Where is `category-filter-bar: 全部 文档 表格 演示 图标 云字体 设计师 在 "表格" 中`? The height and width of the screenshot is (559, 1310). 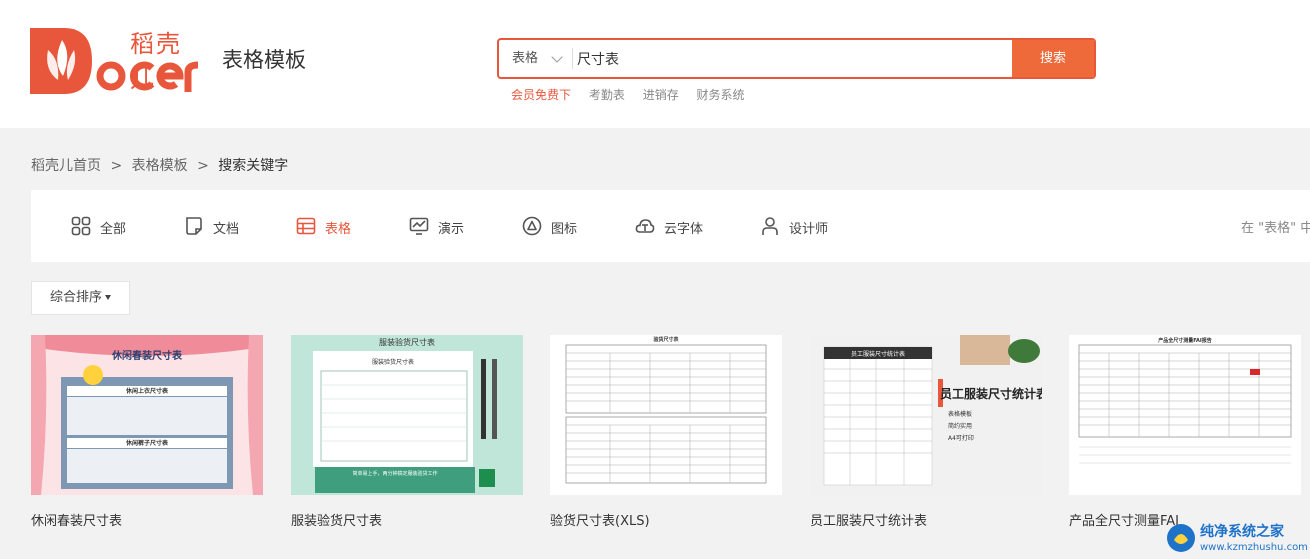
category-filter-bar: 全部 文档 表格 演示 图标 云字体 设计师 在 "表格" 中 is located at coordinates (670, 226).